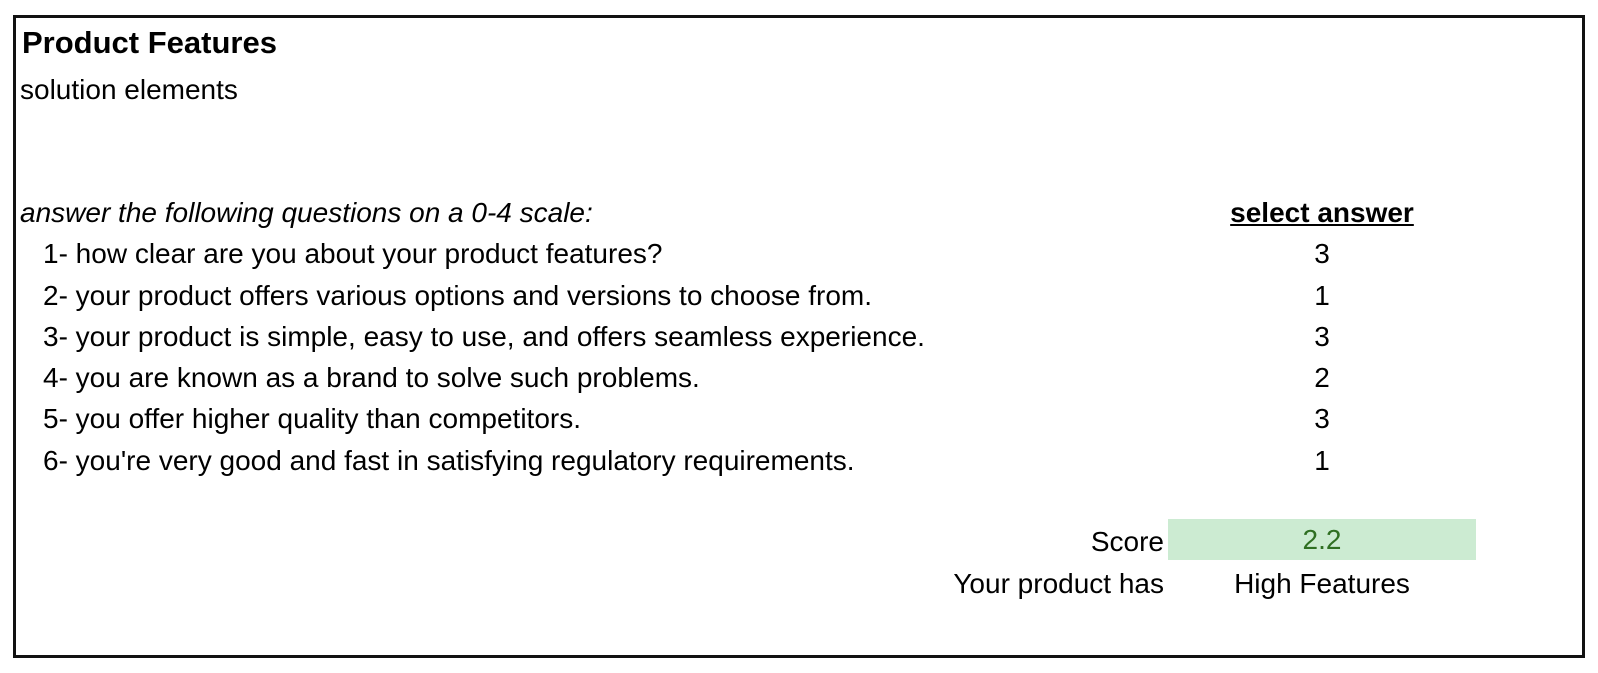 This screenshot has height=673, width=1598. What do you see at coordinates (1322, 212) in the screenshot?
I see `answer-column-header: select answer` at bounding box center [1322, 212].